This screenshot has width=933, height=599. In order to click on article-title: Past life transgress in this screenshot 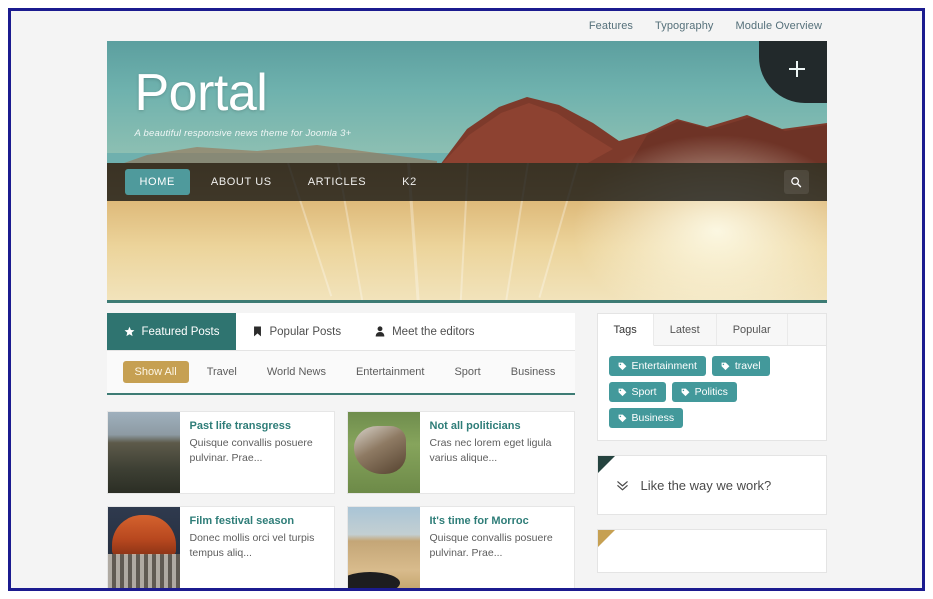, I will do `click(257, 426)`.